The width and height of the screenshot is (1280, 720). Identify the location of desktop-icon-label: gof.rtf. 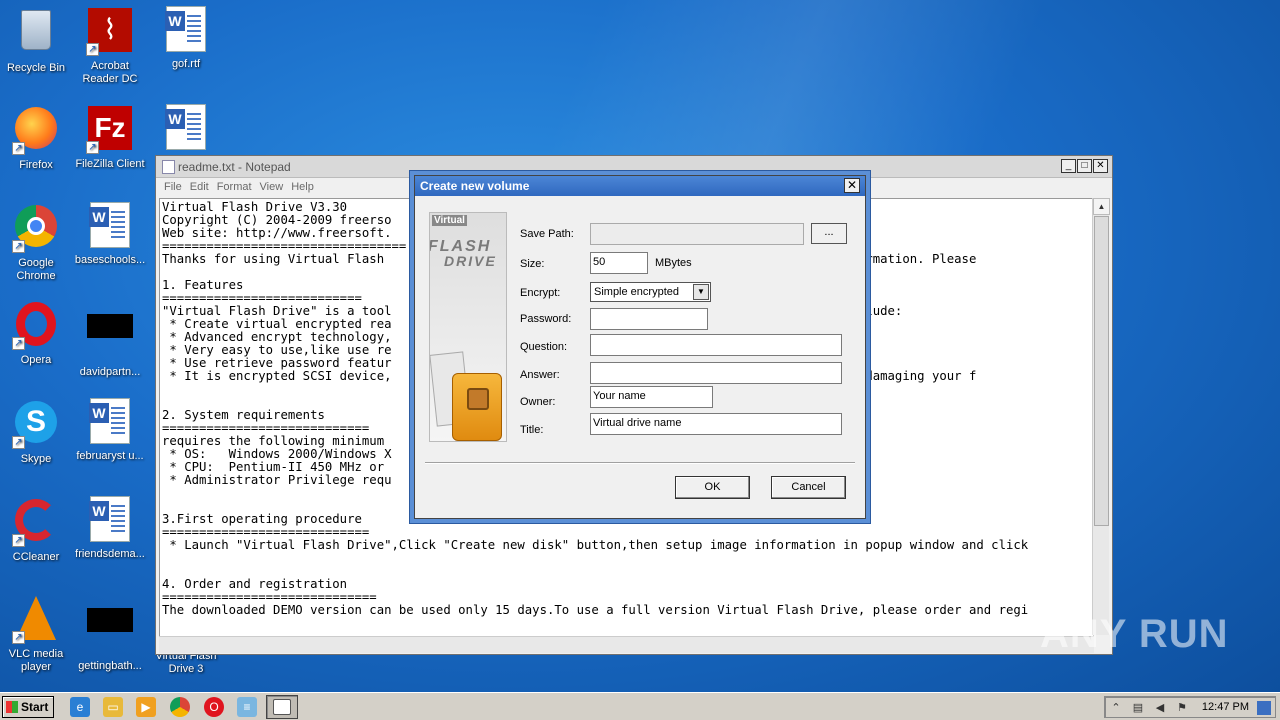
(186, 64).